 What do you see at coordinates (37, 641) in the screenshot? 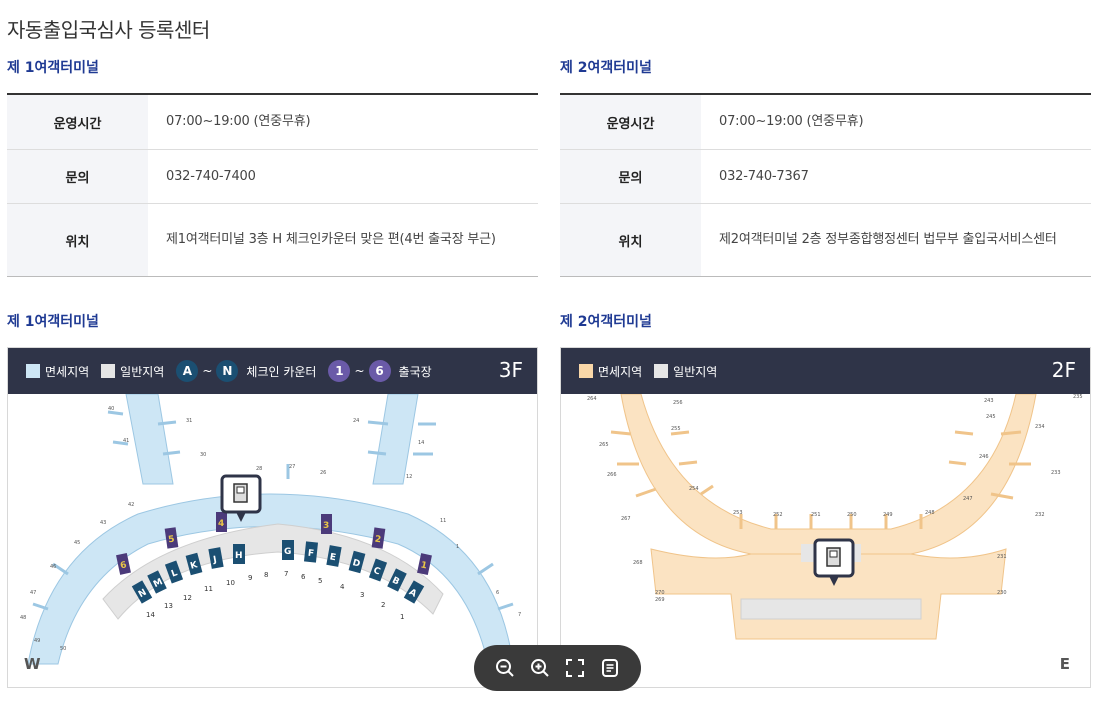
I see `svg-text: 49` at bounding box center [37, 641].